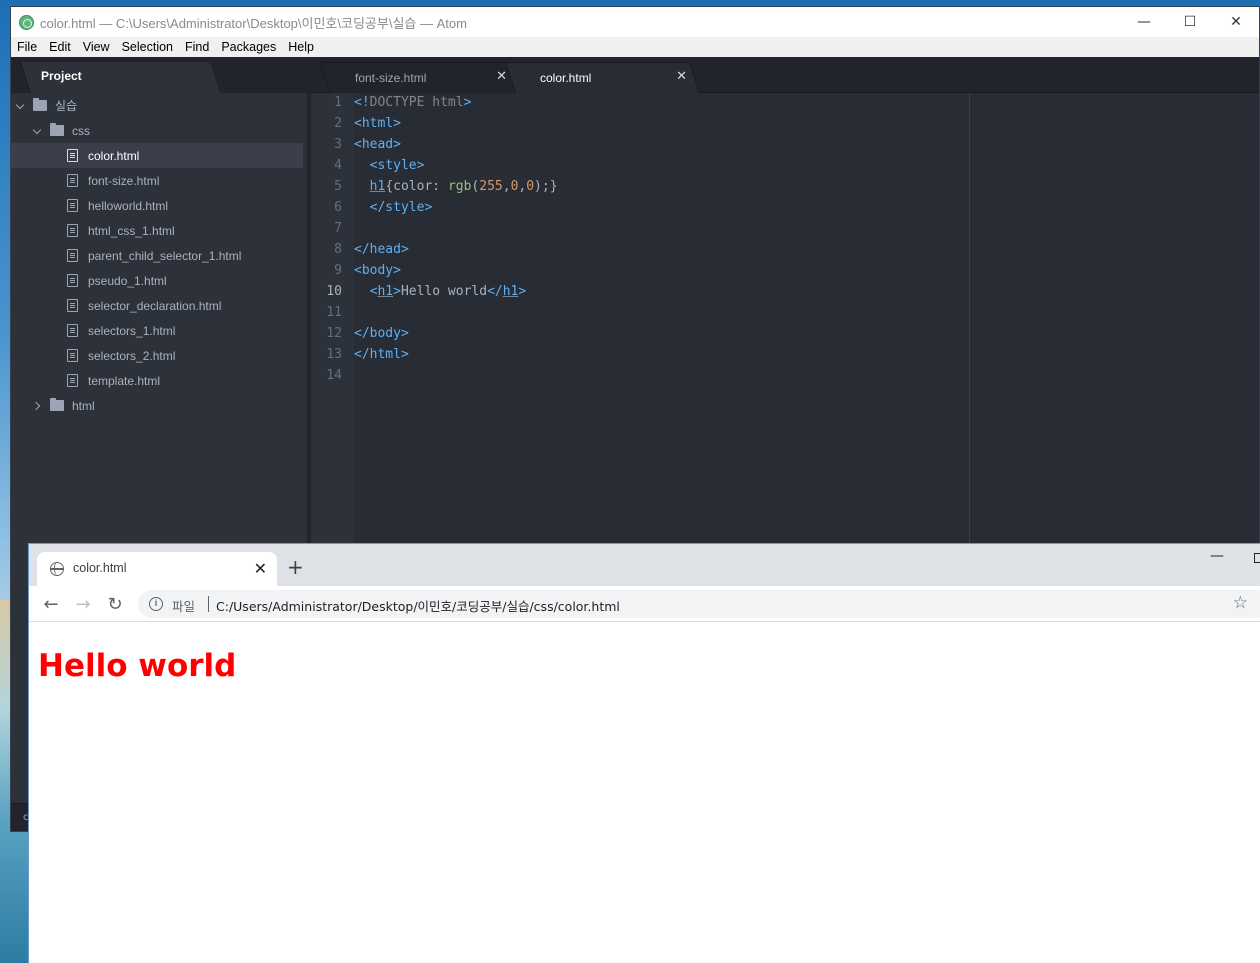  I want to click on code-line: </html>, so click(806, 355).